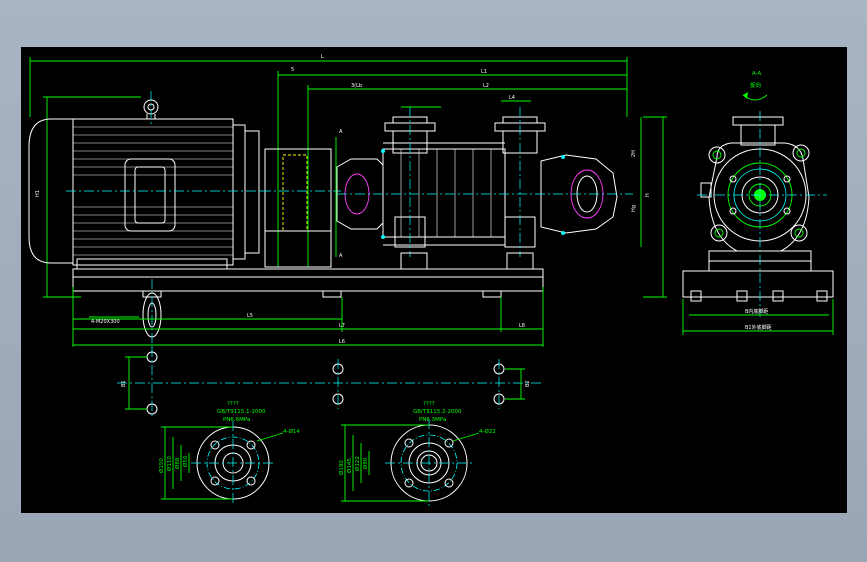  I want to click on flange-left-raised: Ø88, so click(177, 463).